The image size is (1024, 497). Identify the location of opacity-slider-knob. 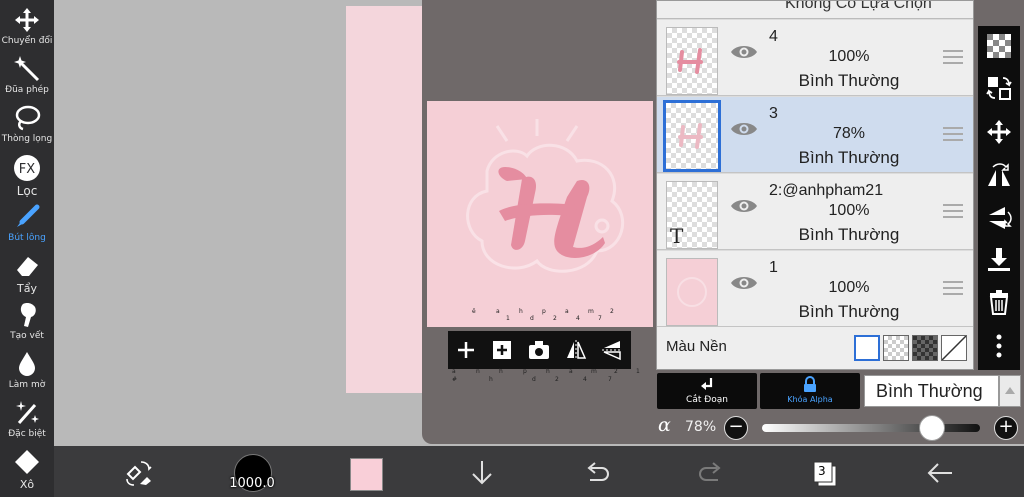
(932, 428).